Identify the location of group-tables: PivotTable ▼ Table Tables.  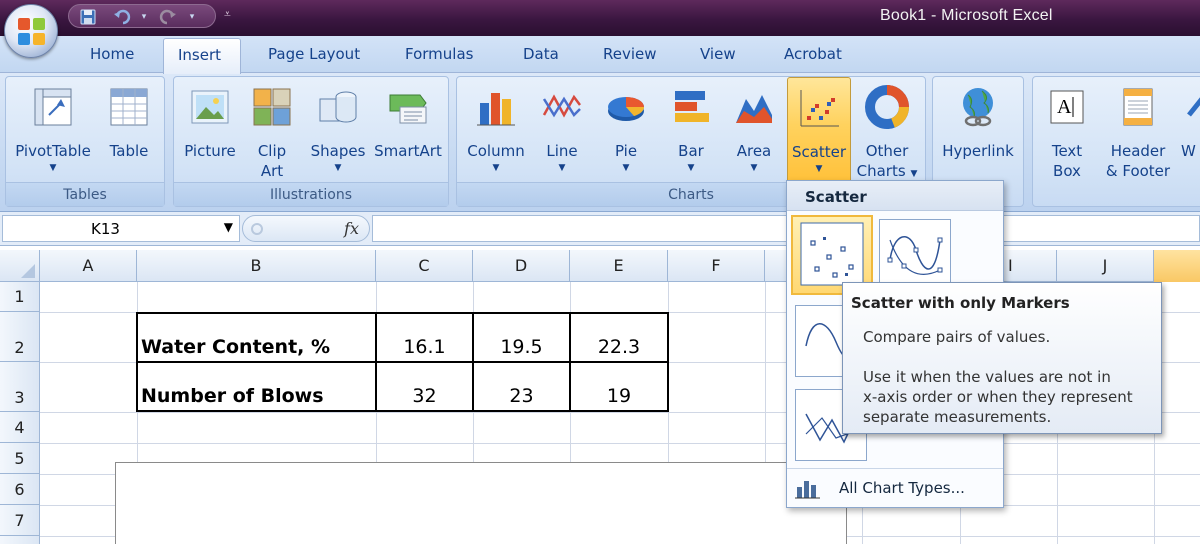
(85, 141).